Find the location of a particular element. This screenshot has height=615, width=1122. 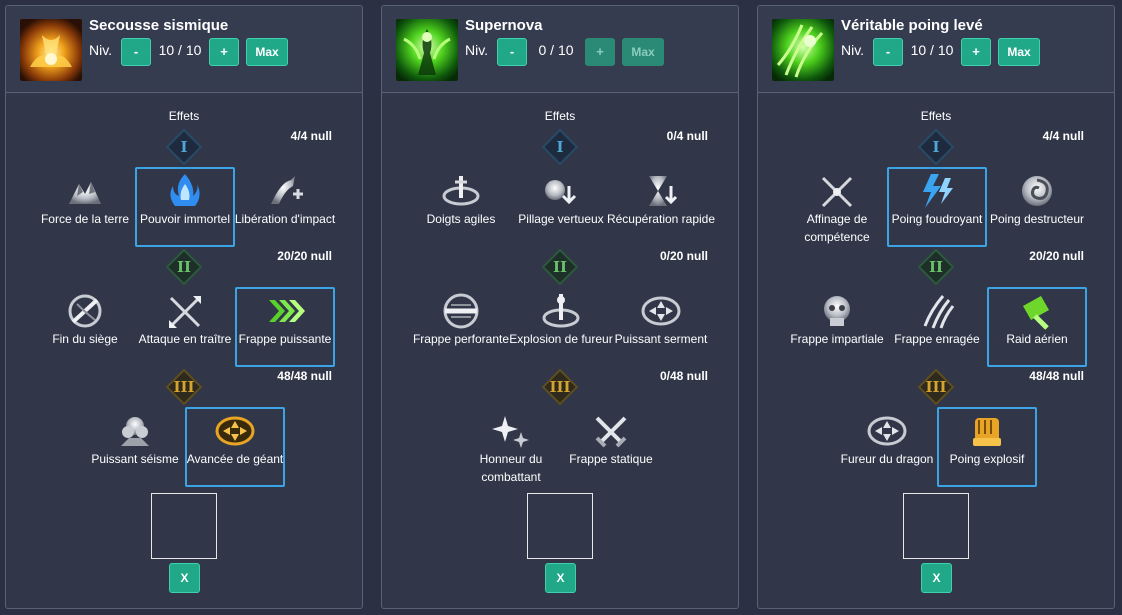

level-value: 10 / 10 is located at coordinates (932, 50).